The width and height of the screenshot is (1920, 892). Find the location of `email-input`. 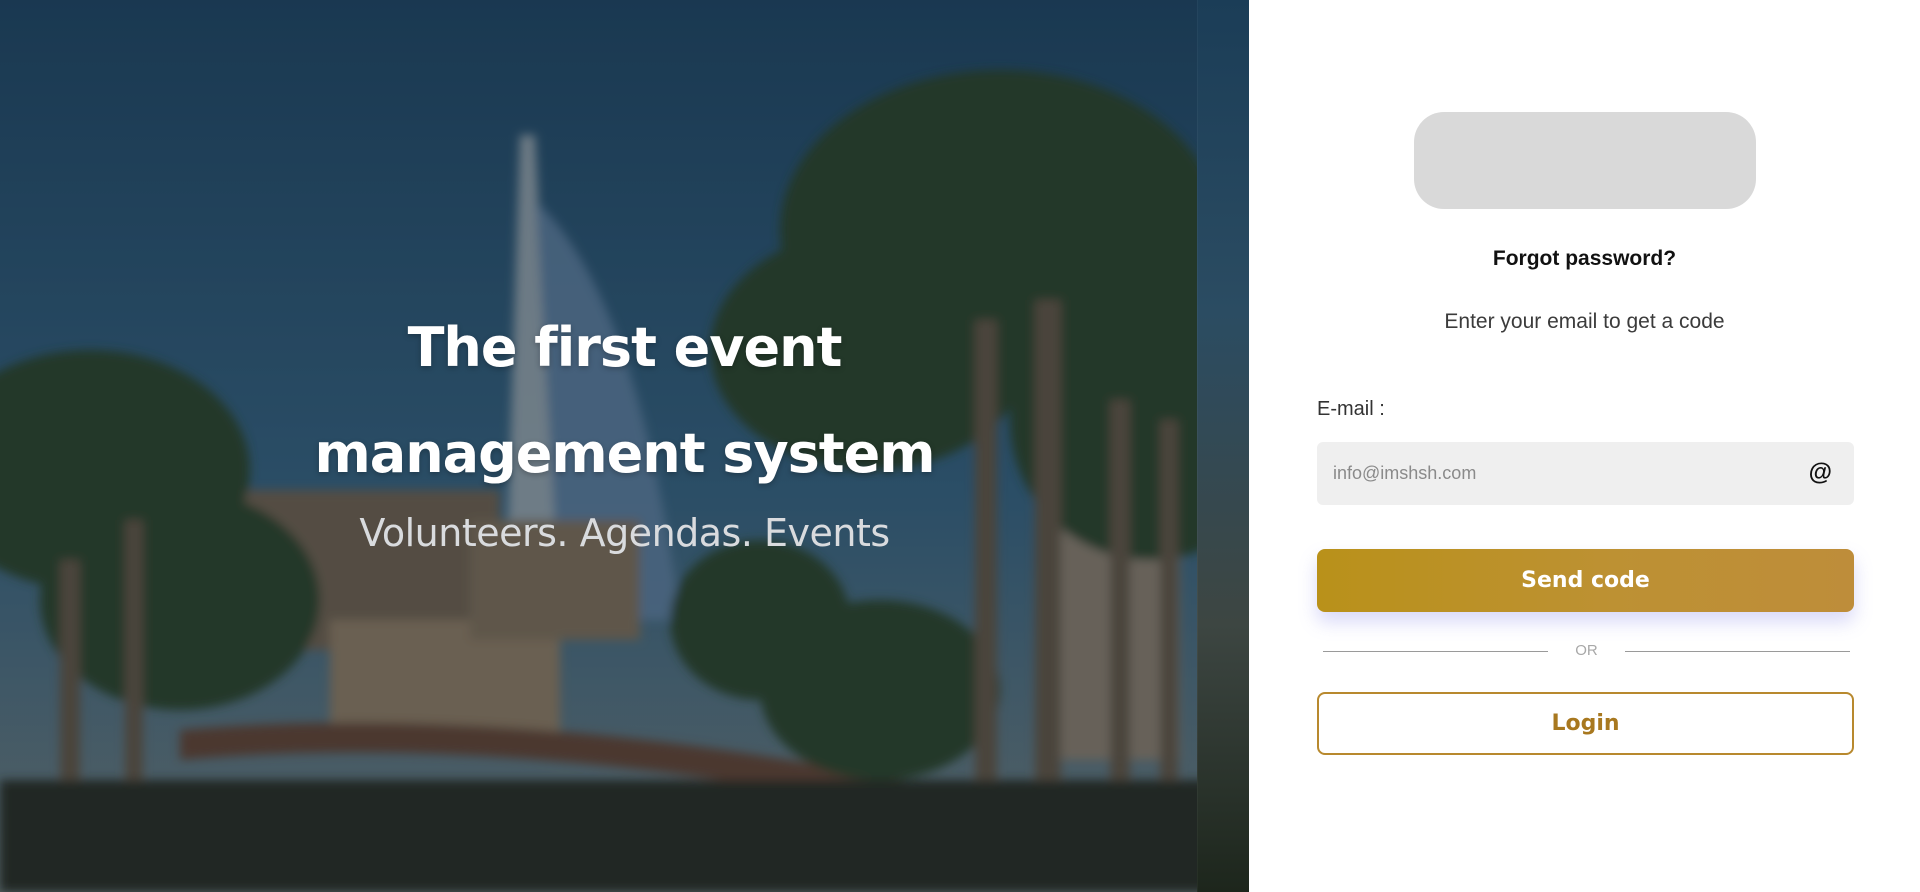

email-input is located at coordinates (1552, 473).